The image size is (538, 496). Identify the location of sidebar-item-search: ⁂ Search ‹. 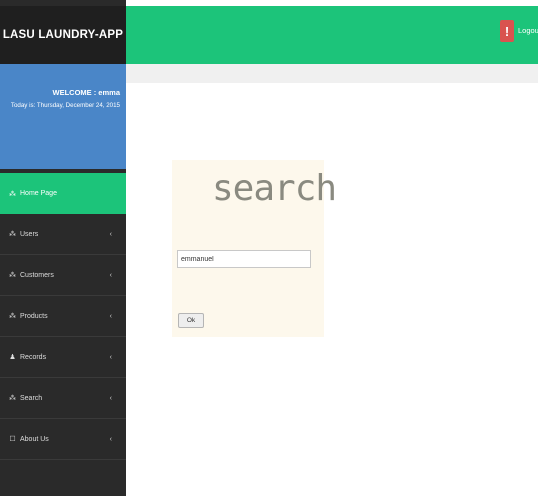
(63, 398).